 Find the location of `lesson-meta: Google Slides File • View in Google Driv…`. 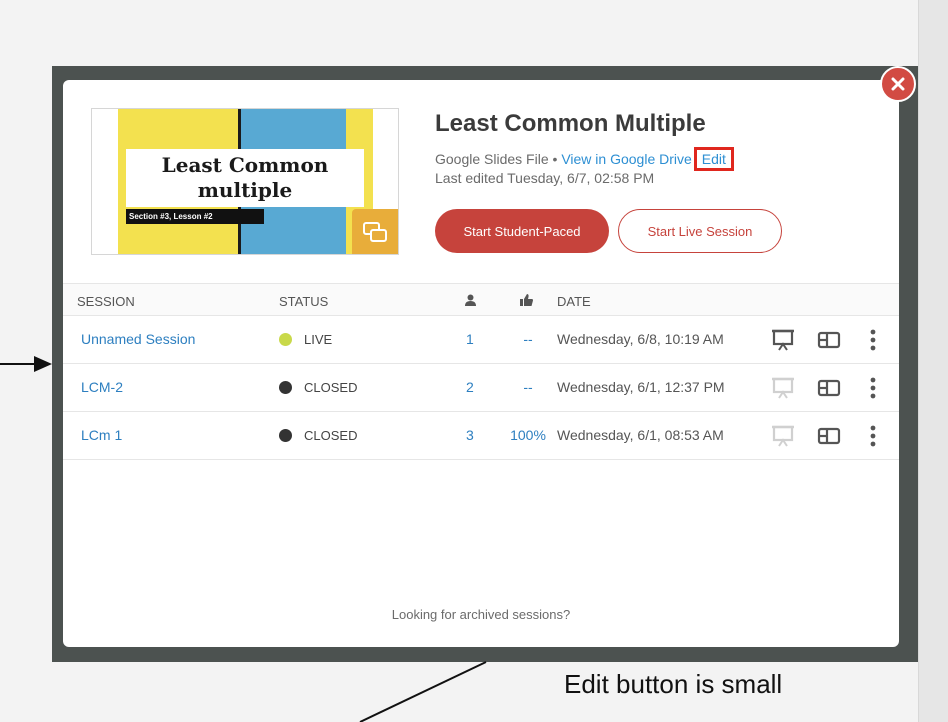

lesson-meta: Google Slides File • View in Google Driv… is located at coordinates (584, 159).